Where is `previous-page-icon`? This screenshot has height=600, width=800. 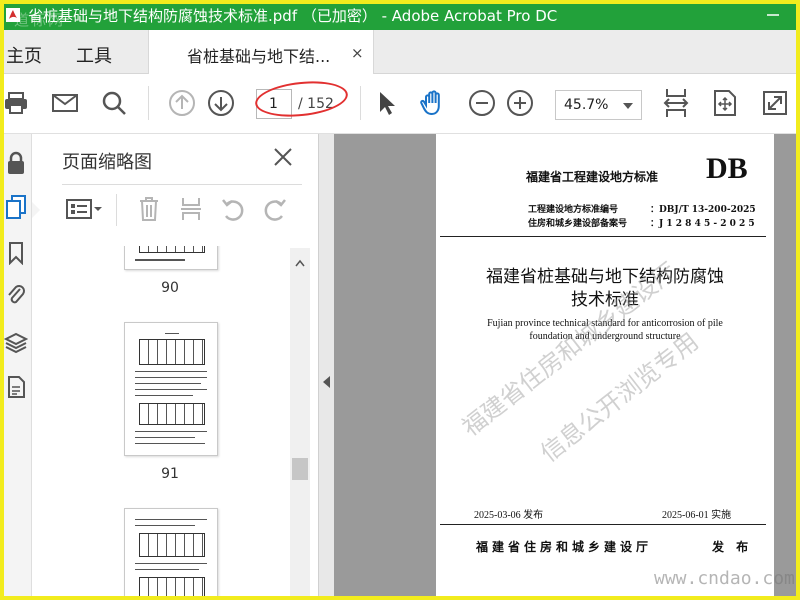
previous-page-icon is located at coordinates (182, 103).